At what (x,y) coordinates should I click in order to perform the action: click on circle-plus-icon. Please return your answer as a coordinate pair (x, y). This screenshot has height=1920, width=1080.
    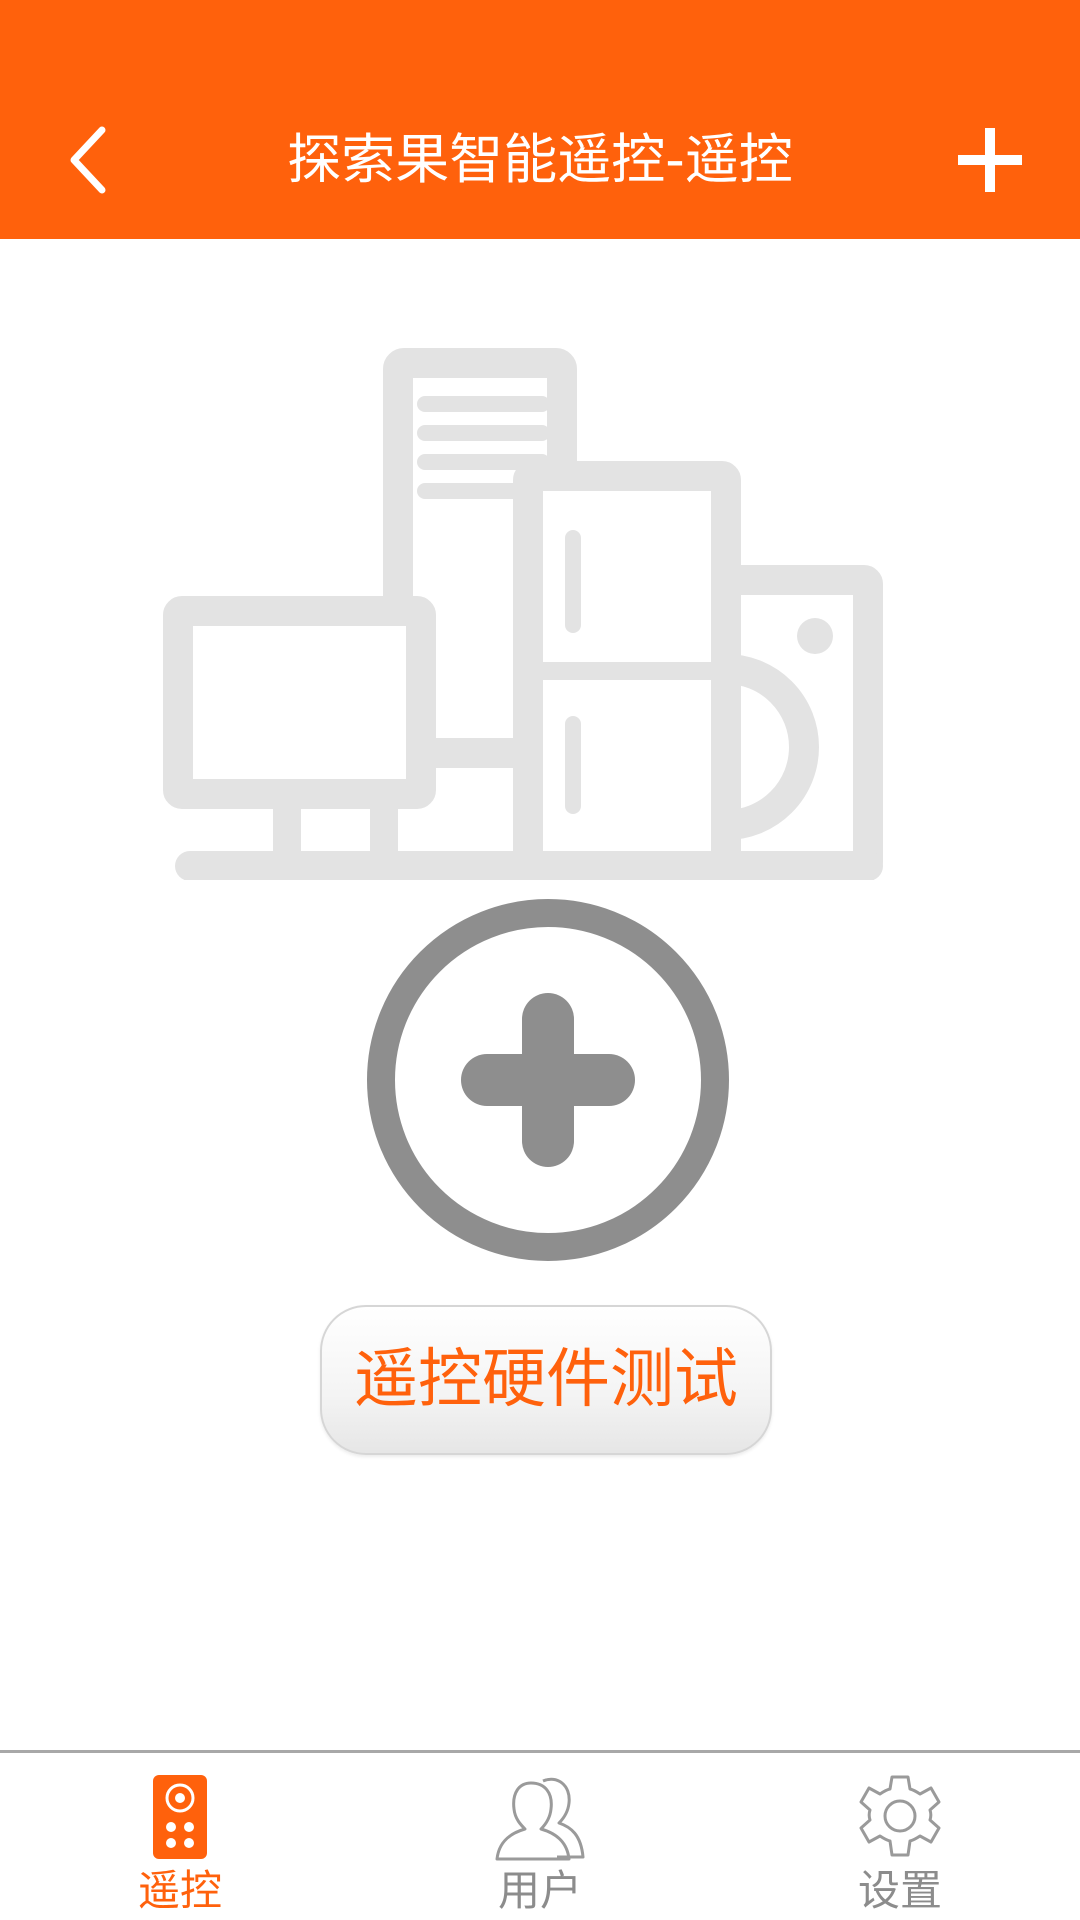
    Looking at the image, I should click on (548, 1080).